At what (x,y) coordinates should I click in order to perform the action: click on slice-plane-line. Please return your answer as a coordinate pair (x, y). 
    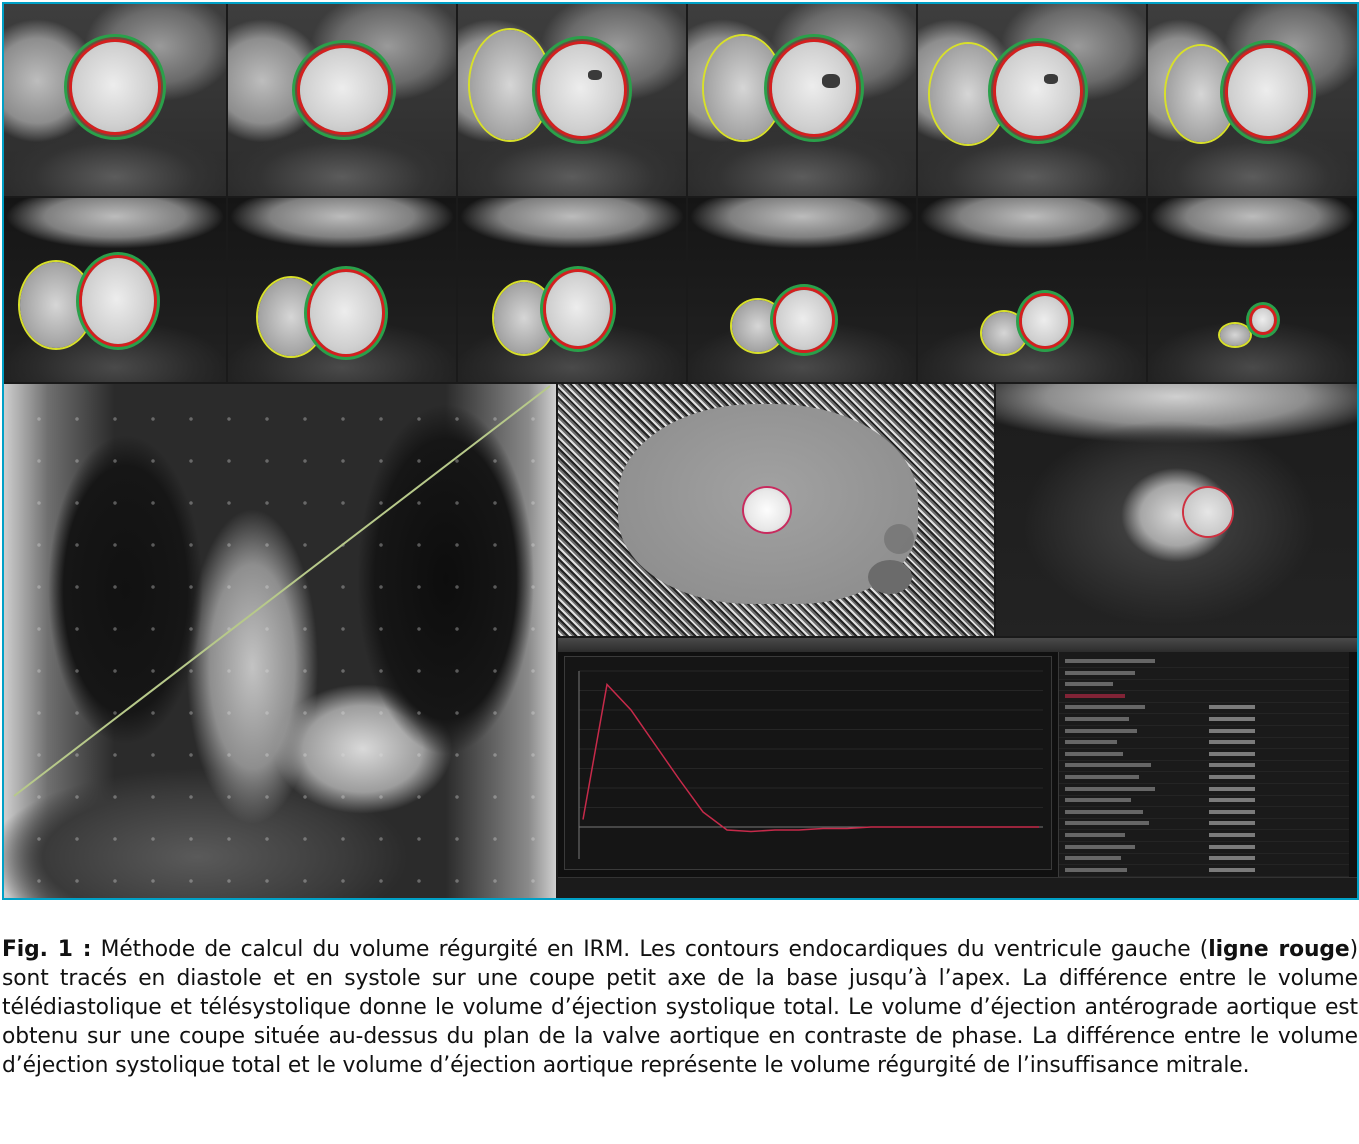
    Looking at the image, I should click on (282, 591).